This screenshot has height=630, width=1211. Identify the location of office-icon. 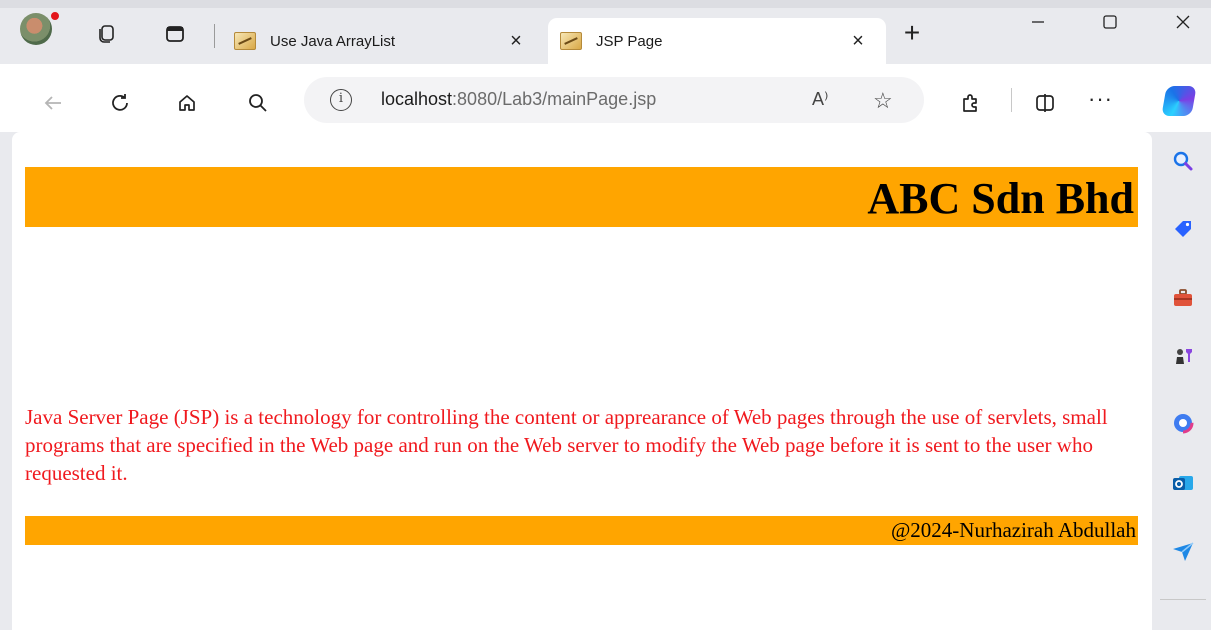
(1183, 423).